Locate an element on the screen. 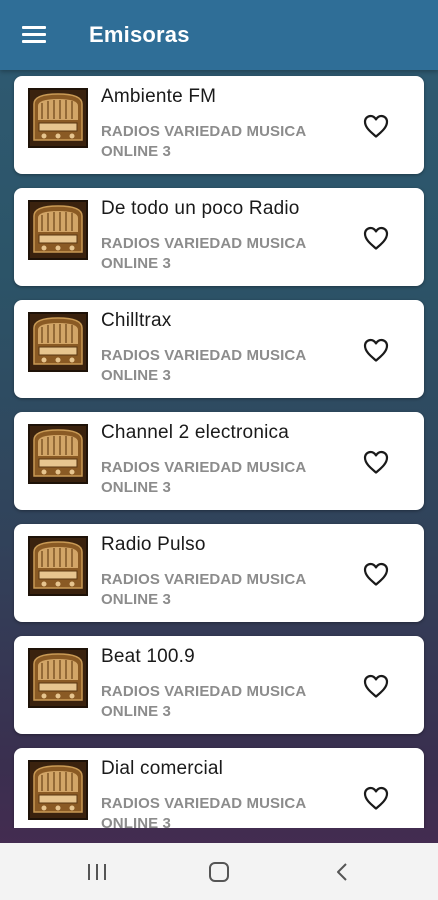 Image resolution: width=438 pixels, height=900 pixels. app-bar: Emisoras is located at coordinates (219, 35).